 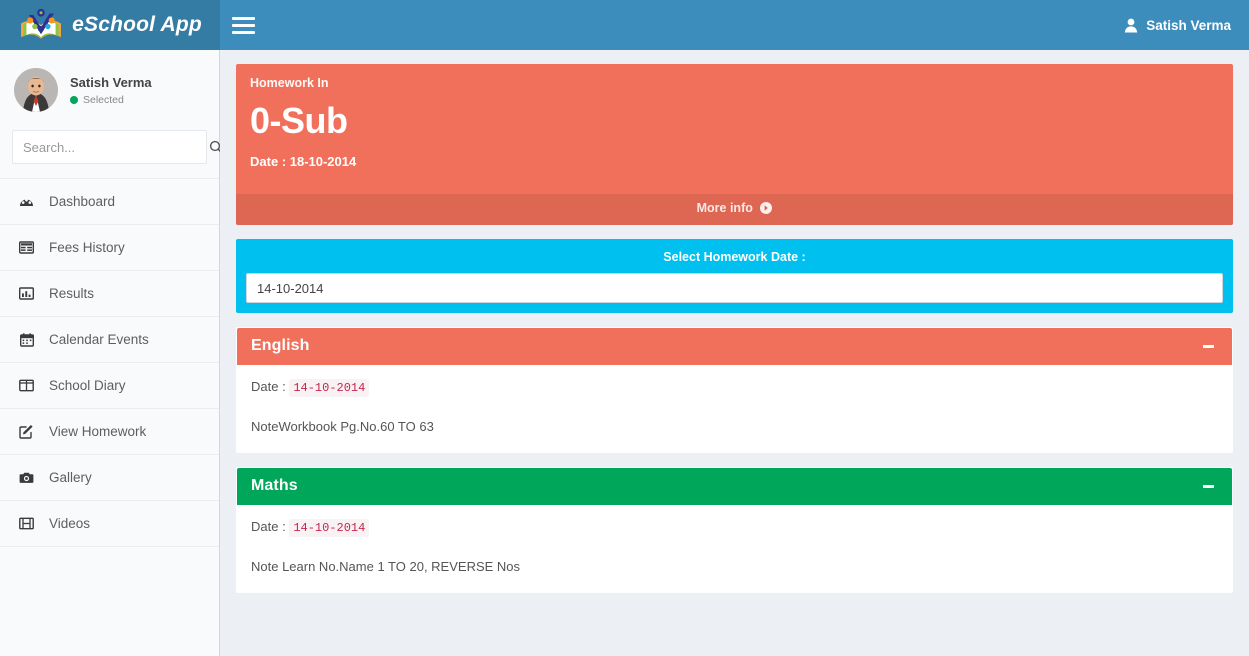 I want to click on sidebar-item-fees-history: Fees History, so click(x=109, y=248).